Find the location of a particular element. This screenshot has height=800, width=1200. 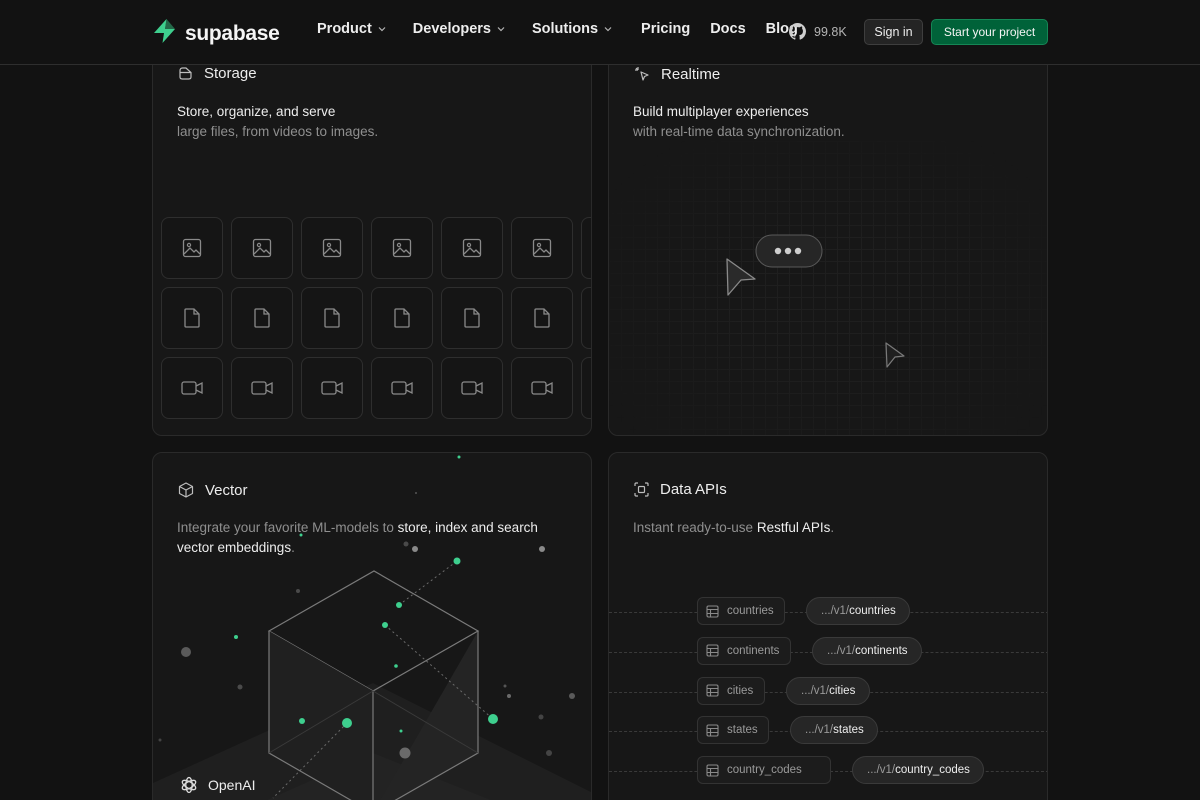

nav-product-label: Product is located at coordinates (344, 29).